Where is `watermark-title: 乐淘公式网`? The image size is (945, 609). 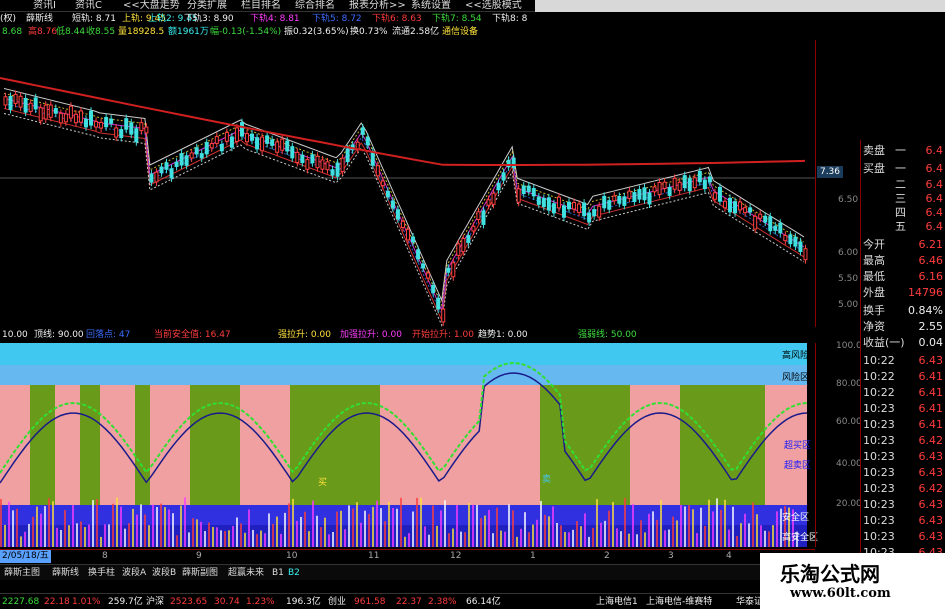 watermark-title: 乐淘公式网 is located at coordinates (830, 574).